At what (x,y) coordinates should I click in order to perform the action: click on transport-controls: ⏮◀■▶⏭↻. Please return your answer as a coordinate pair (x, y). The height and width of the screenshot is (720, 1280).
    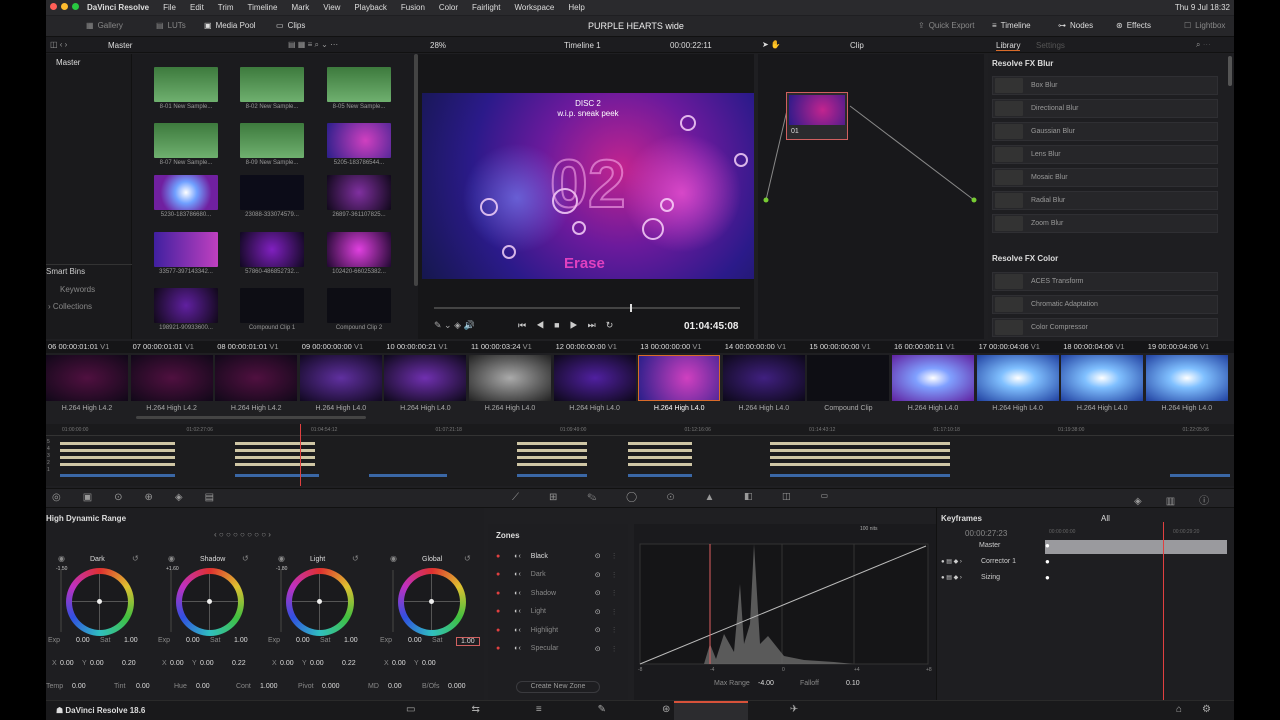
    Looking at the image, I should click on (570, 325).